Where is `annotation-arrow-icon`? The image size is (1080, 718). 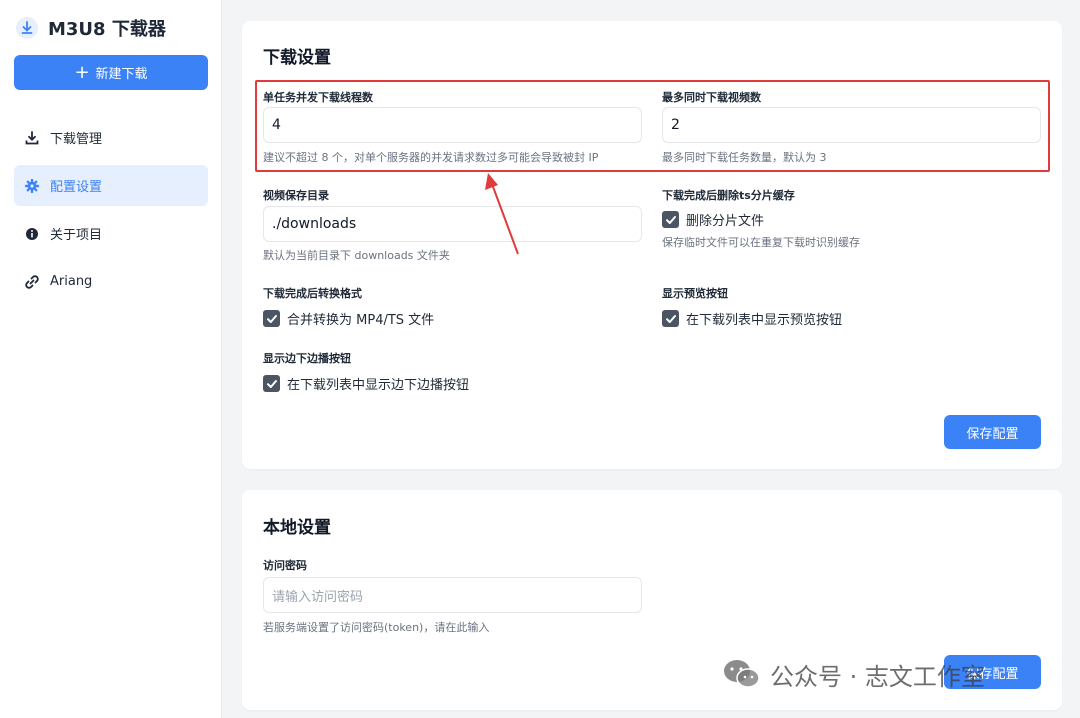 annotation-arrow-icon is located at coordinates (502, 214).